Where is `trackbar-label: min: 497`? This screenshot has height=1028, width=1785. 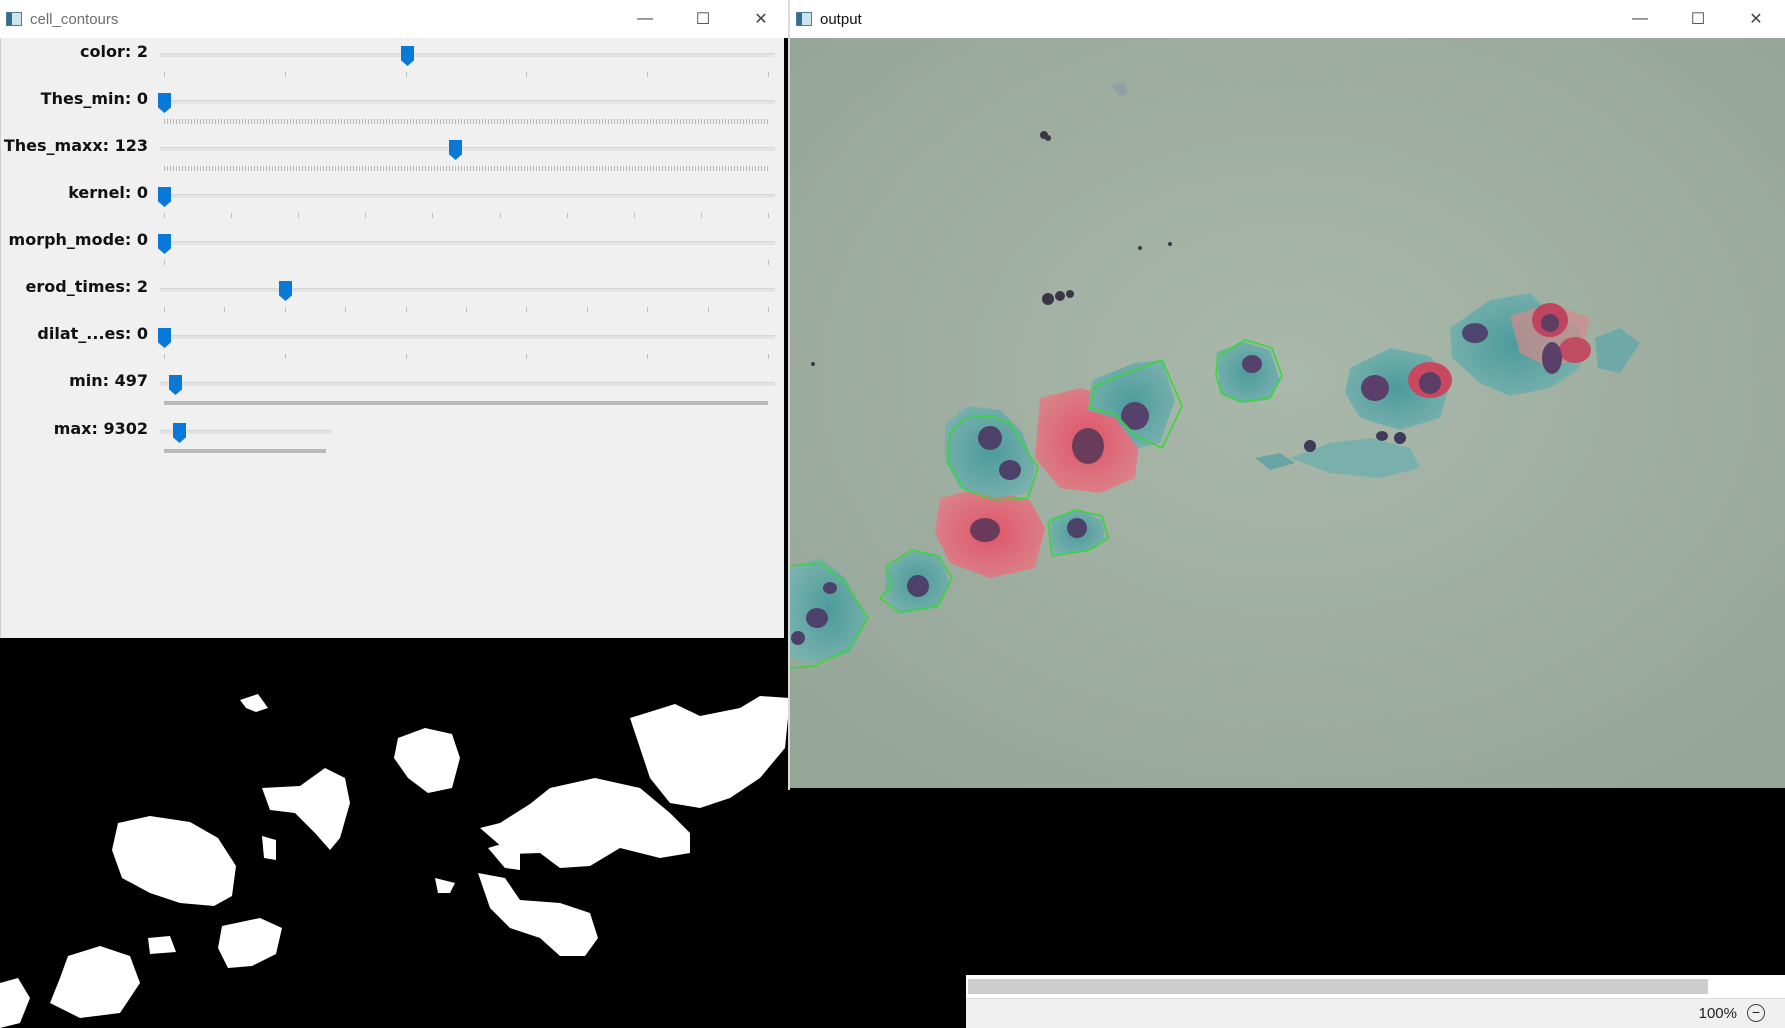 trackbar-label: min: 497 is located at coordinates (108, 380).